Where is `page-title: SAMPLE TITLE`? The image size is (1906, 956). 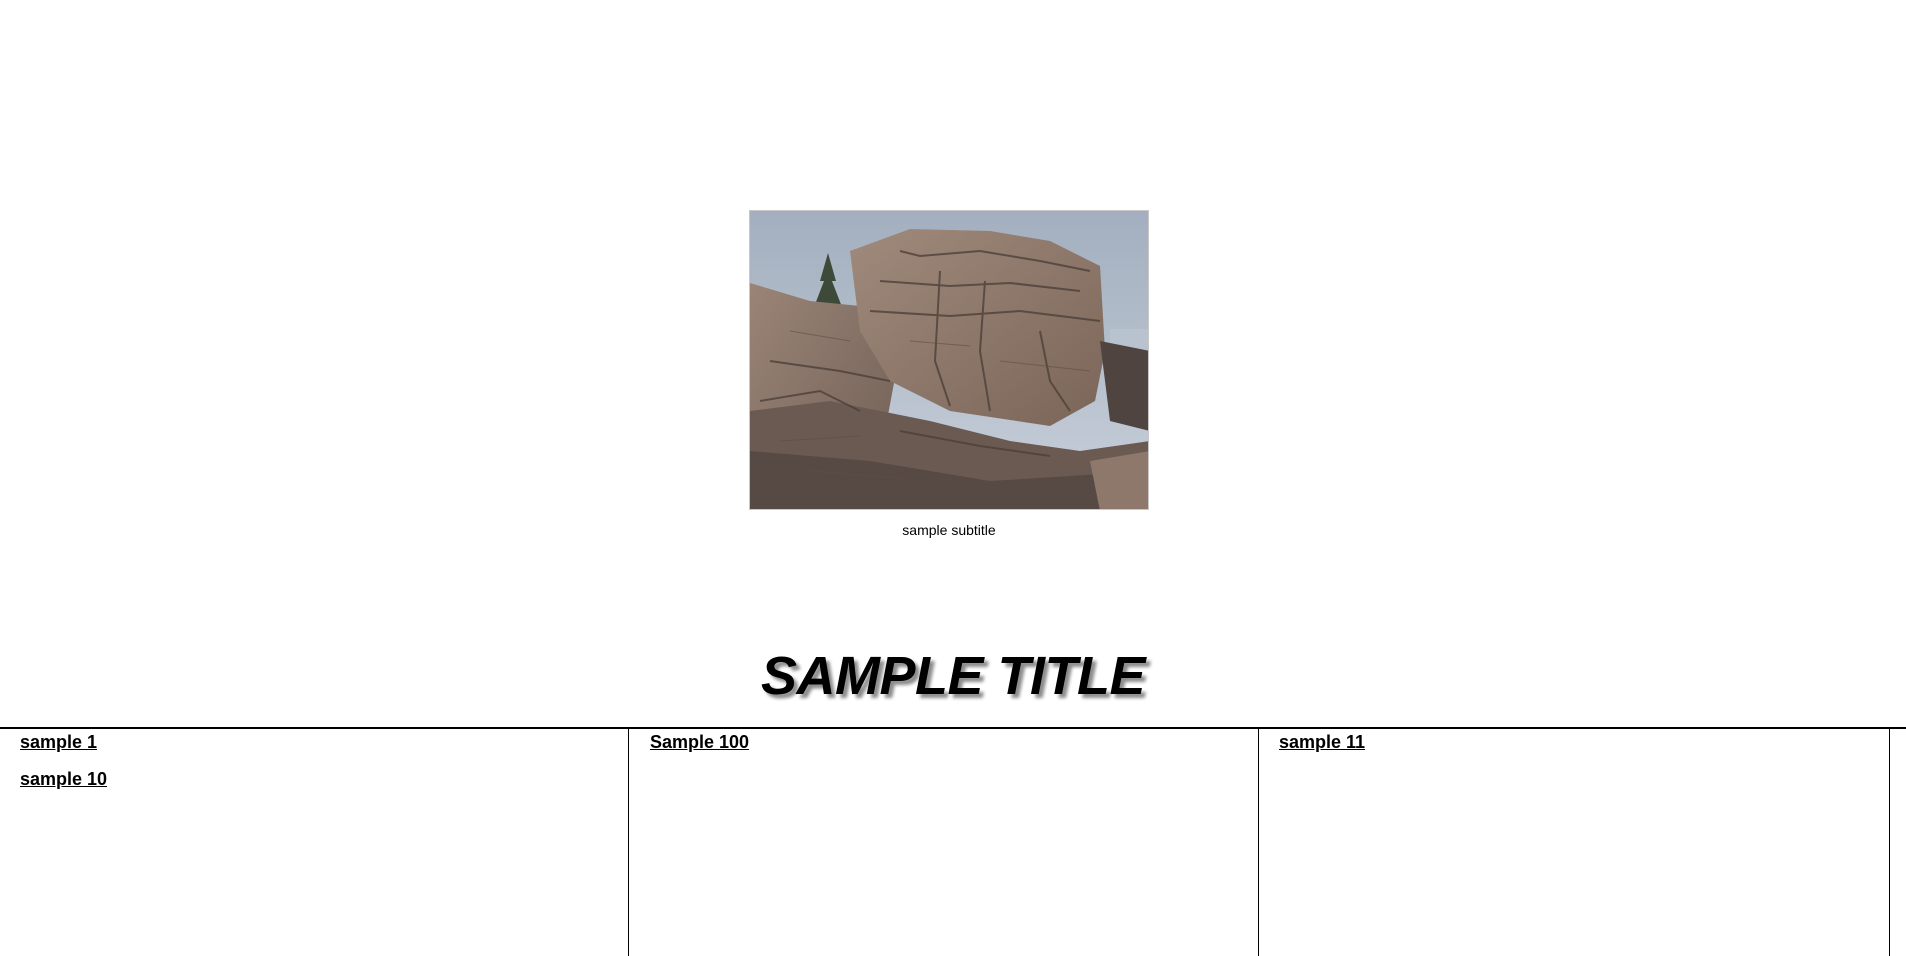
page-title: SAMPLE TITLE is located at coordinates (953, 676).